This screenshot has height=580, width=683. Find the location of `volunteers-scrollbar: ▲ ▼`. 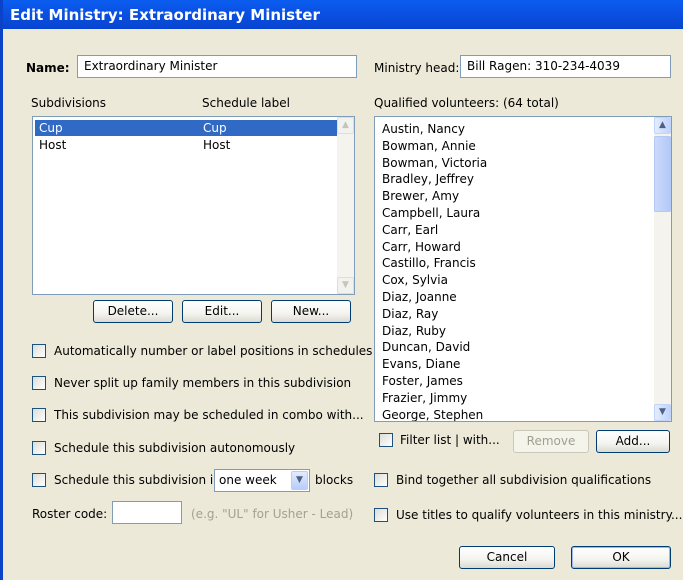

volunteers-scrollbar: ▲ ▼ is located at coordinates (662, 269).